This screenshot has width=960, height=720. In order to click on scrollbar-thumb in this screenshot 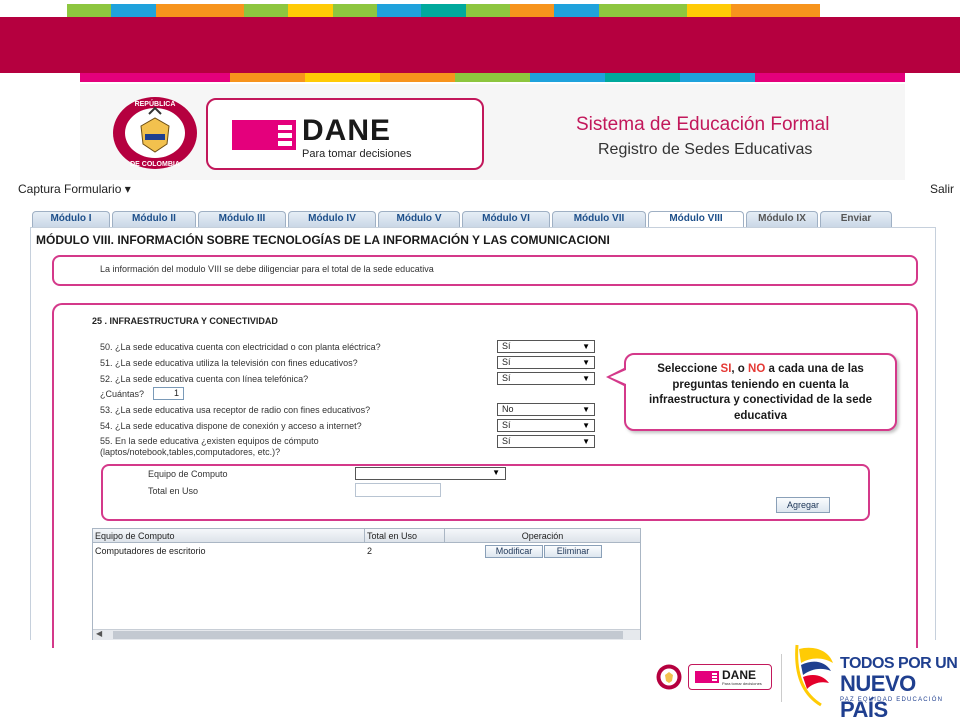, I will do `click(368, 635)`.